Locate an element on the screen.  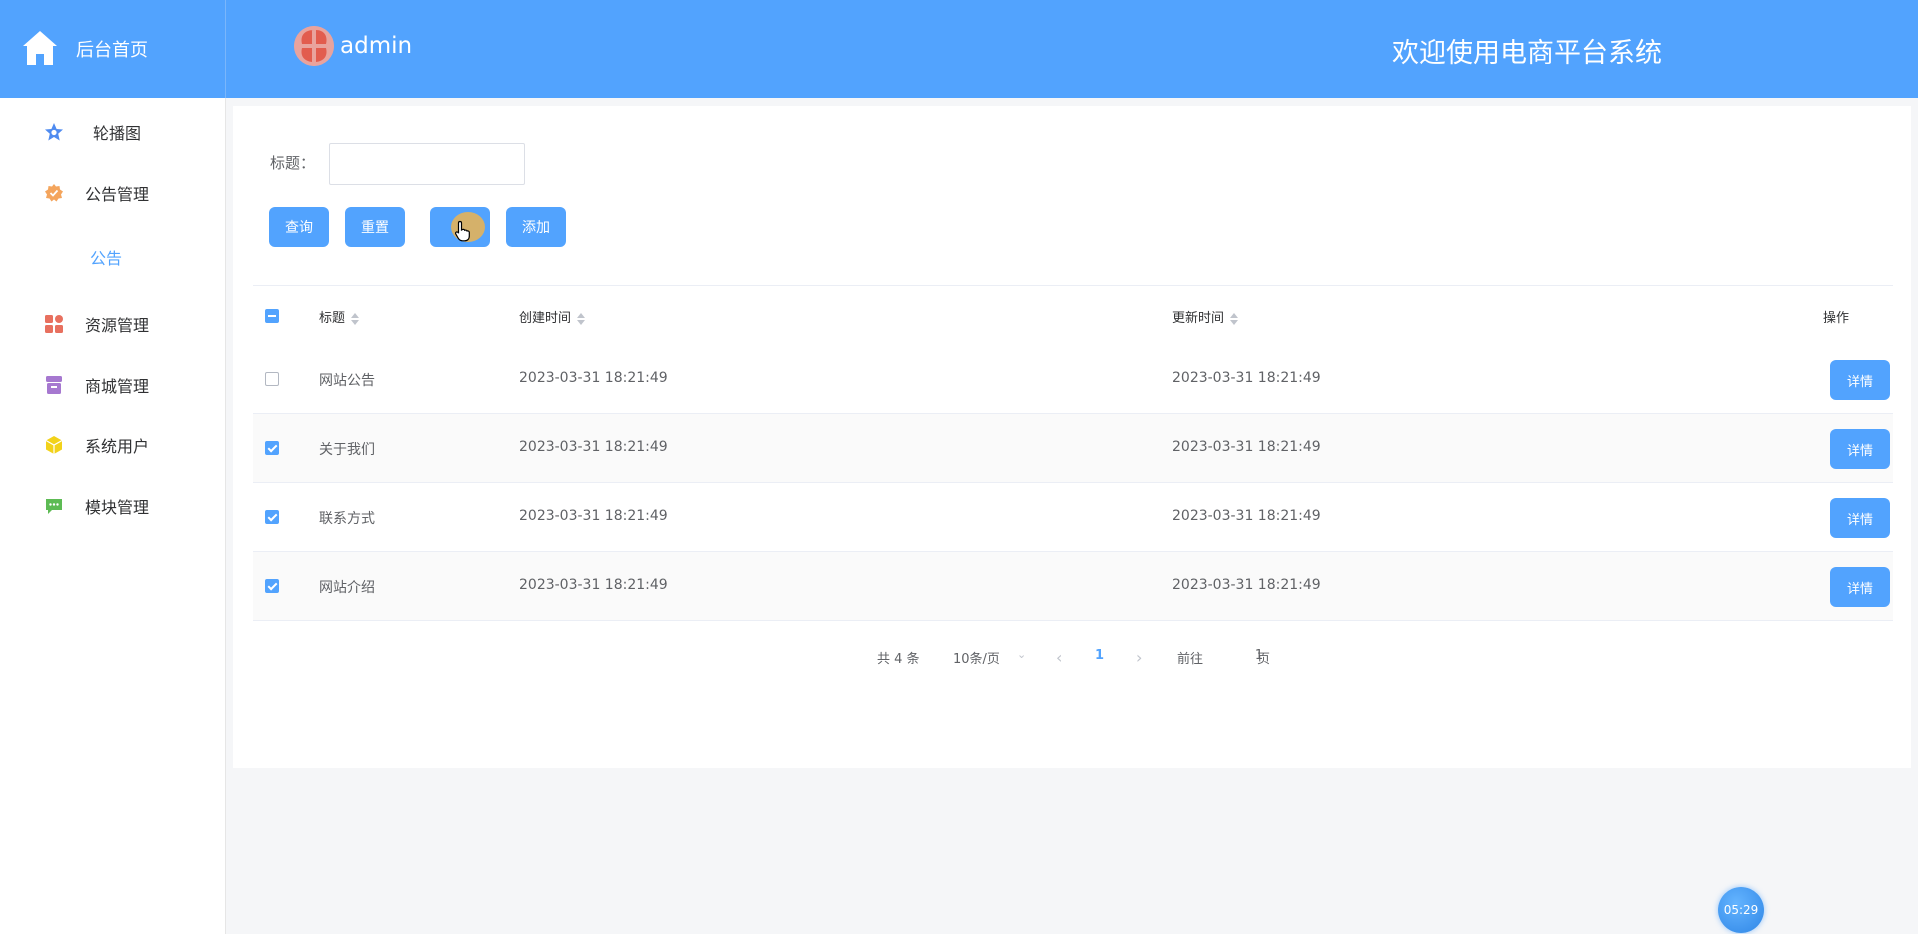
search-label: 标题： is located at coordinates (293, 163).